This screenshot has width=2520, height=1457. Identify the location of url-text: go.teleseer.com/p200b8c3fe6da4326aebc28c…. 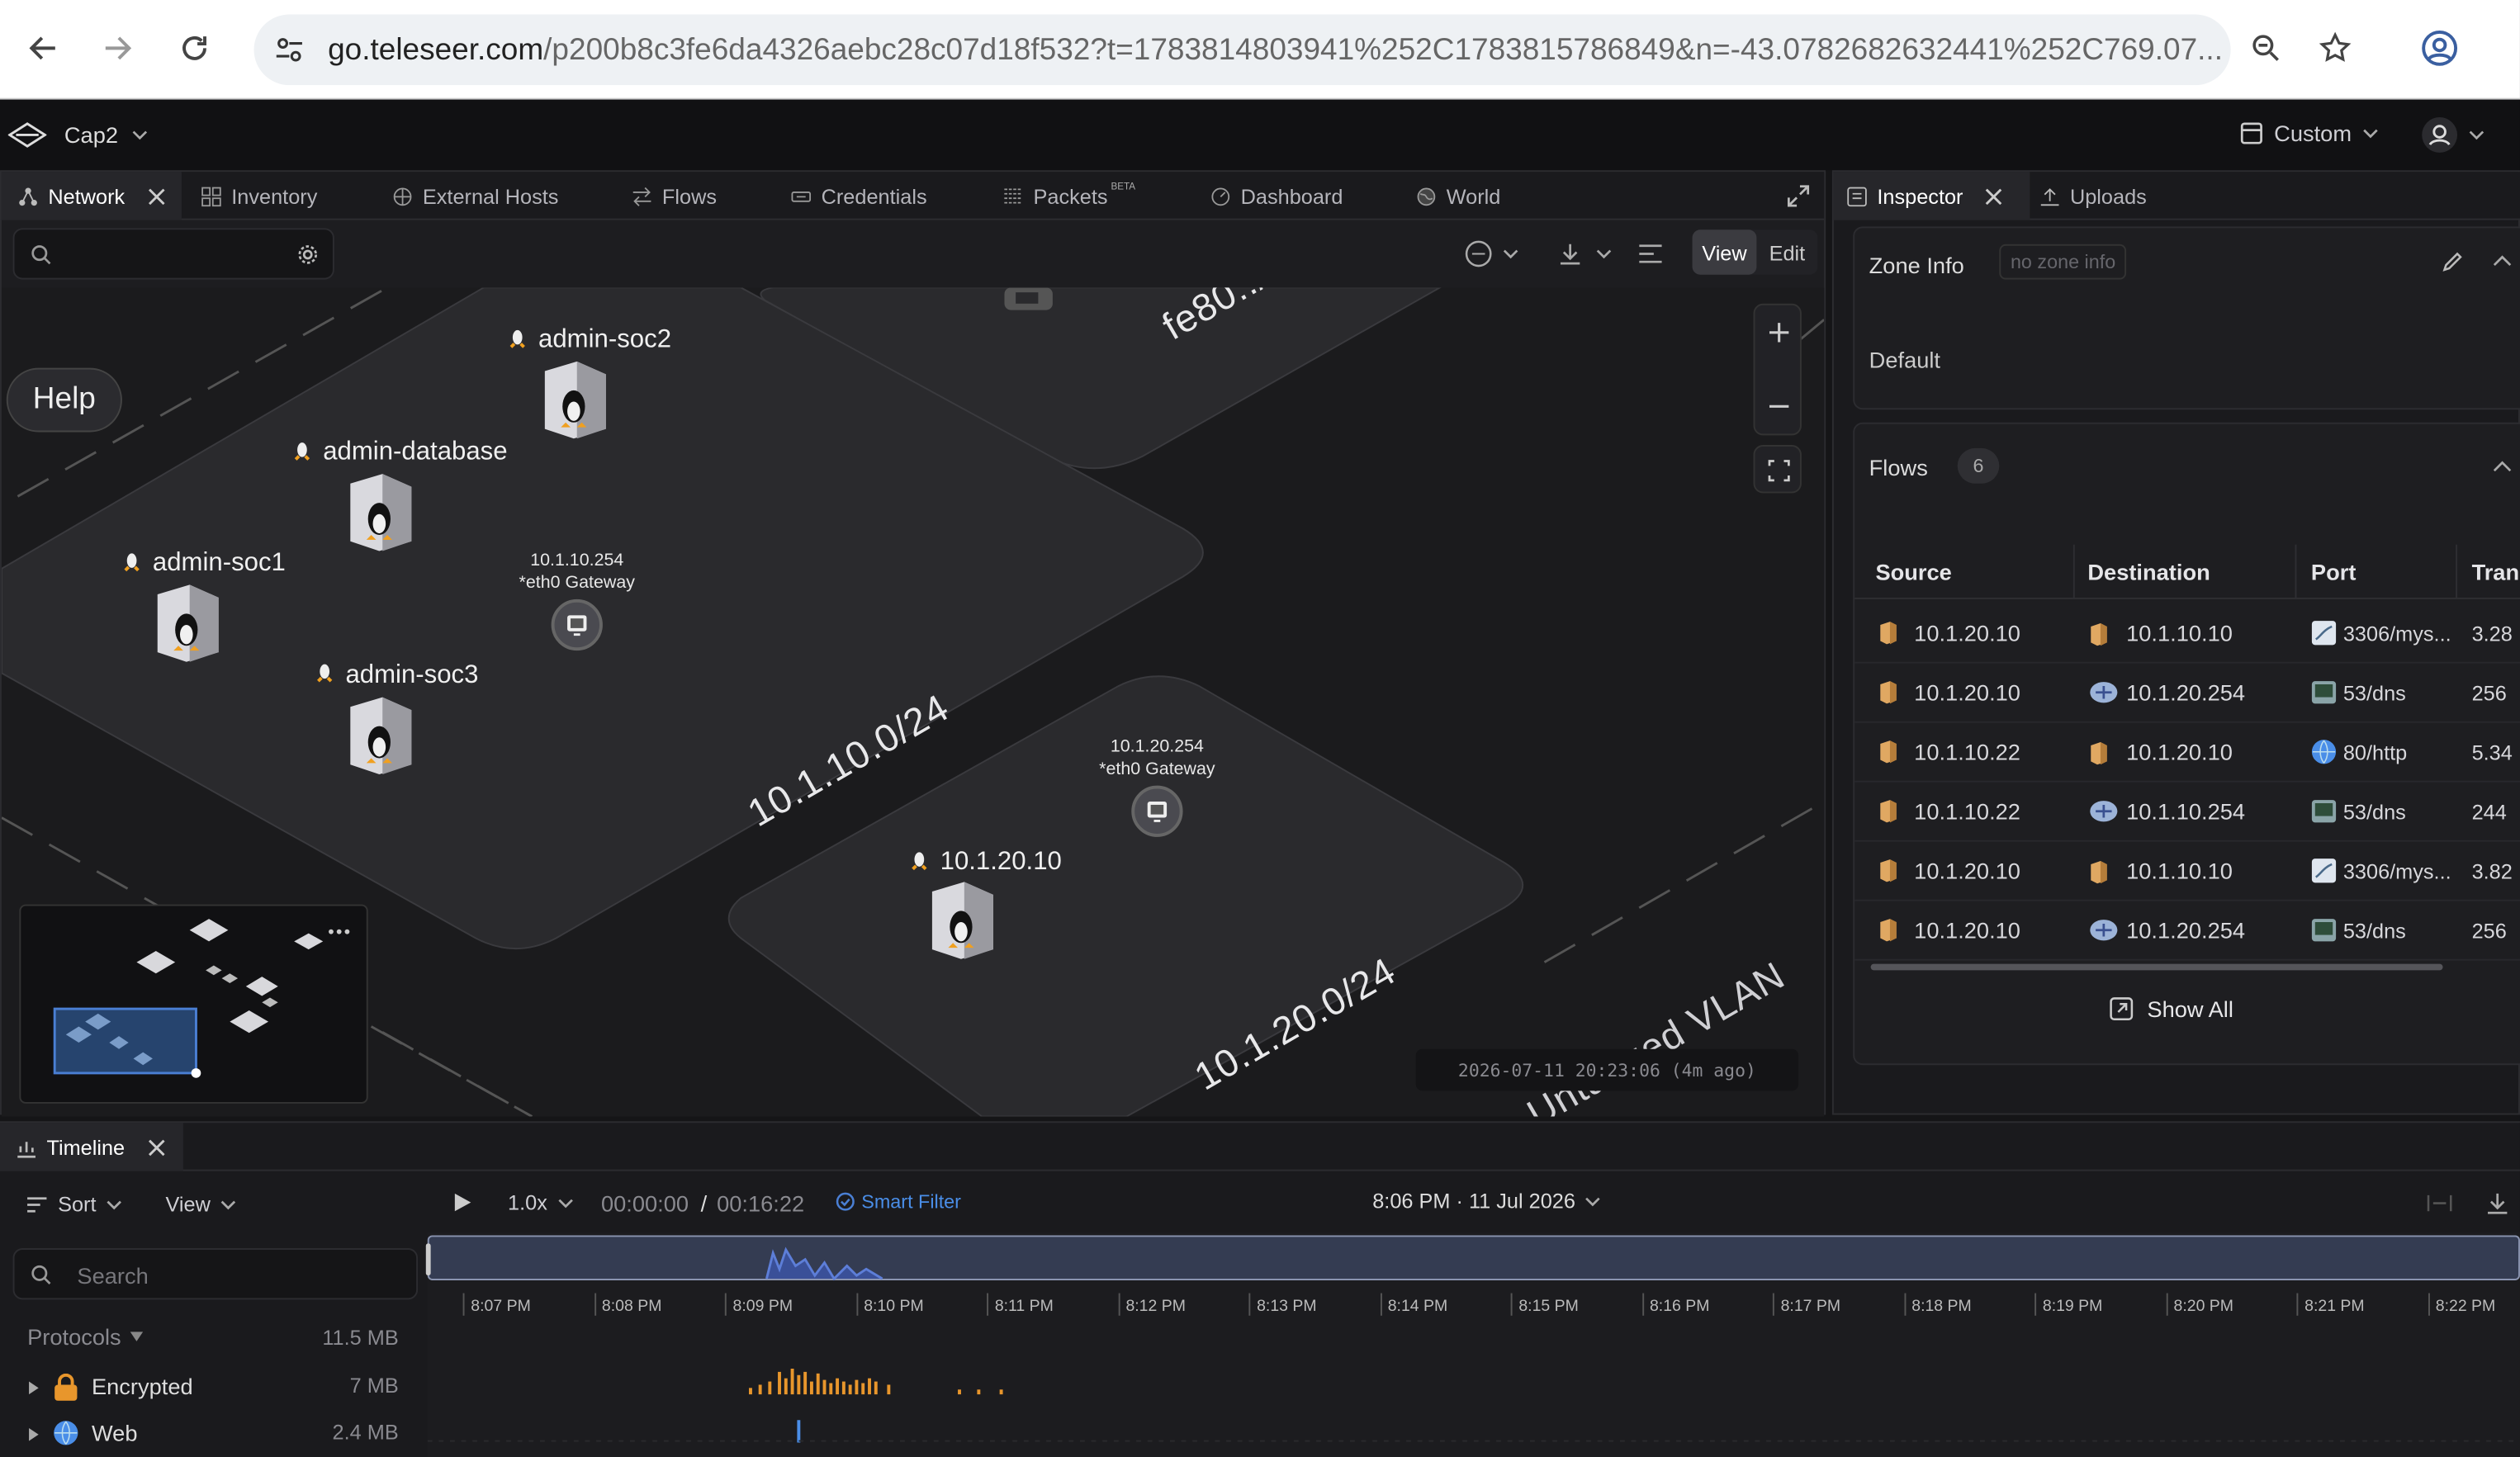
(1275, 50).